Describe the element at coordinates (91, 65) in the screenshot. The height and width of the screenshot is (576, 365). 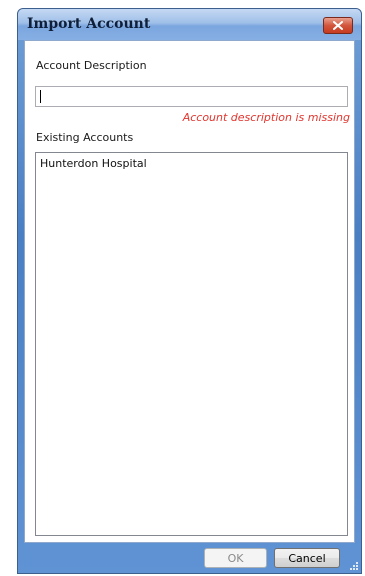
I see `account-description-label: Account Description` at that location.